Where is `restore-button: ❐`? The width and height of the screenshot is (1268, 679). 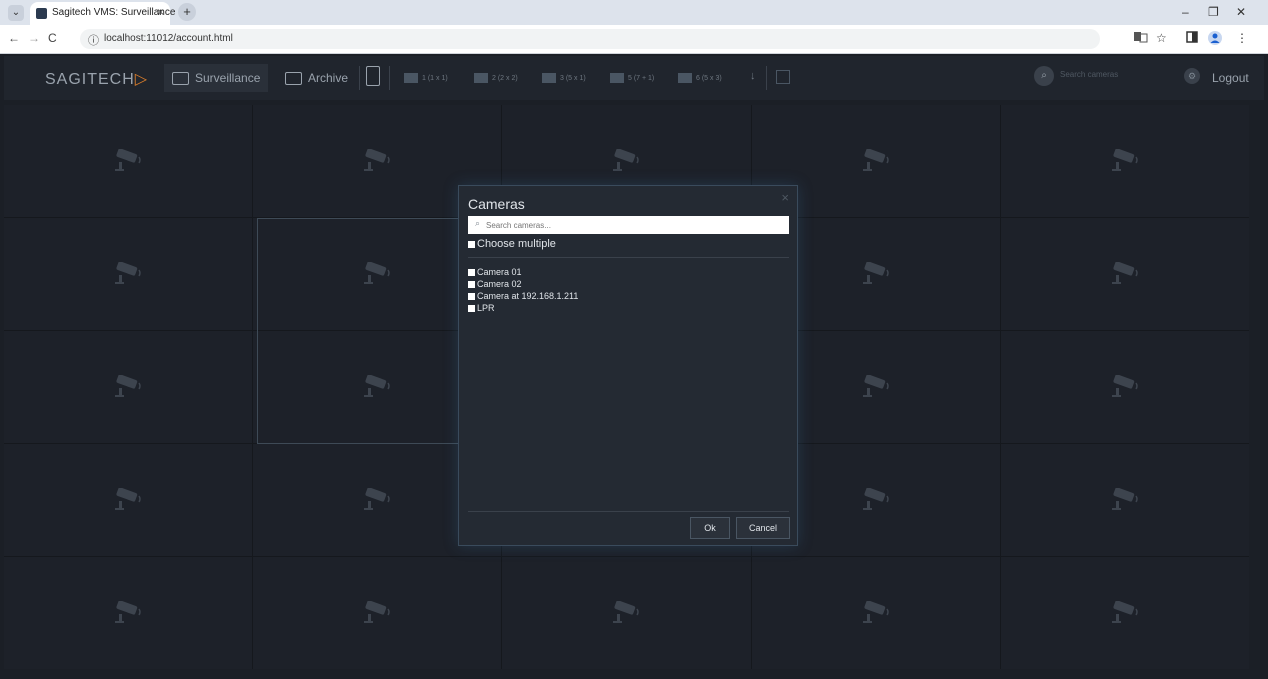
restore-button: ❐ is located at coordinates (1213, 12).